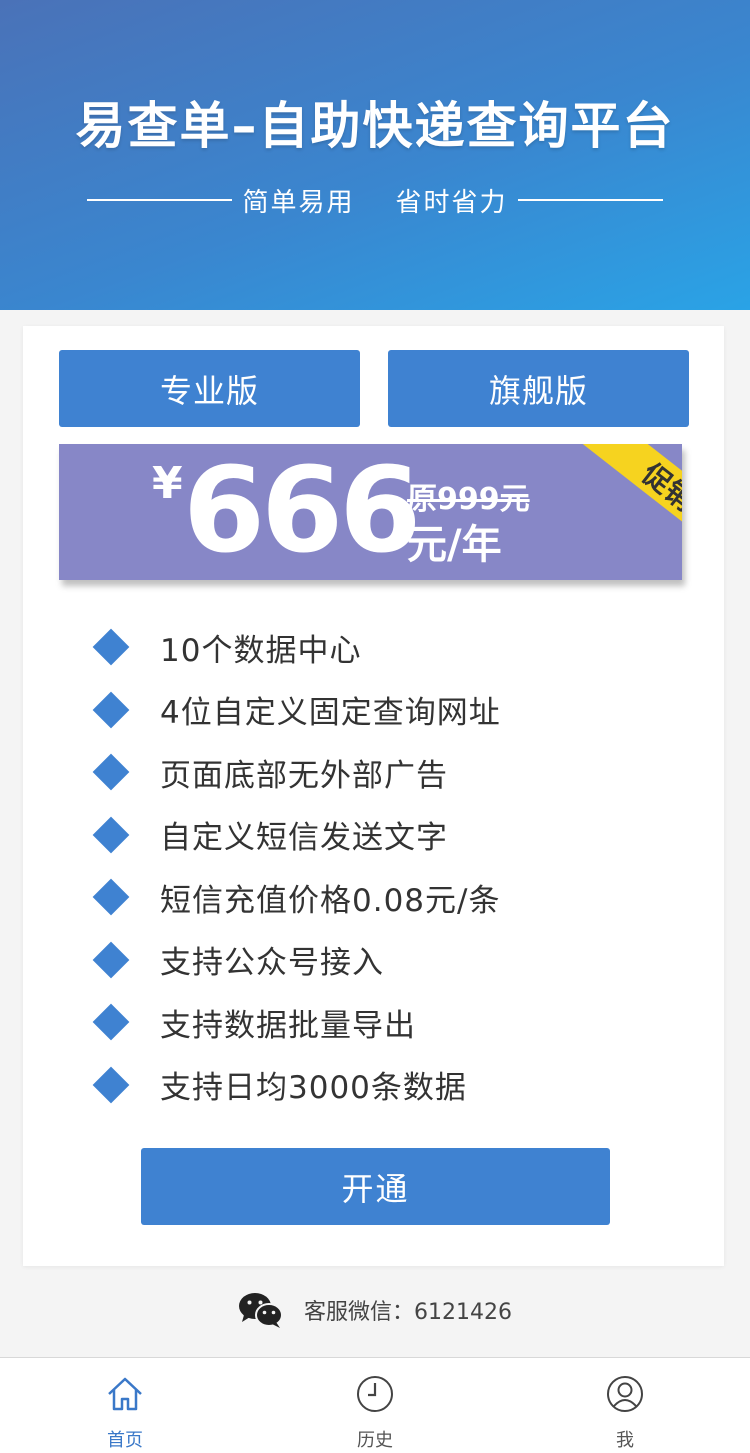 The width and height of the screenshot is (750, 1453). I want to click on feature-text: 页面底部无外部广告, so click(304, 775).